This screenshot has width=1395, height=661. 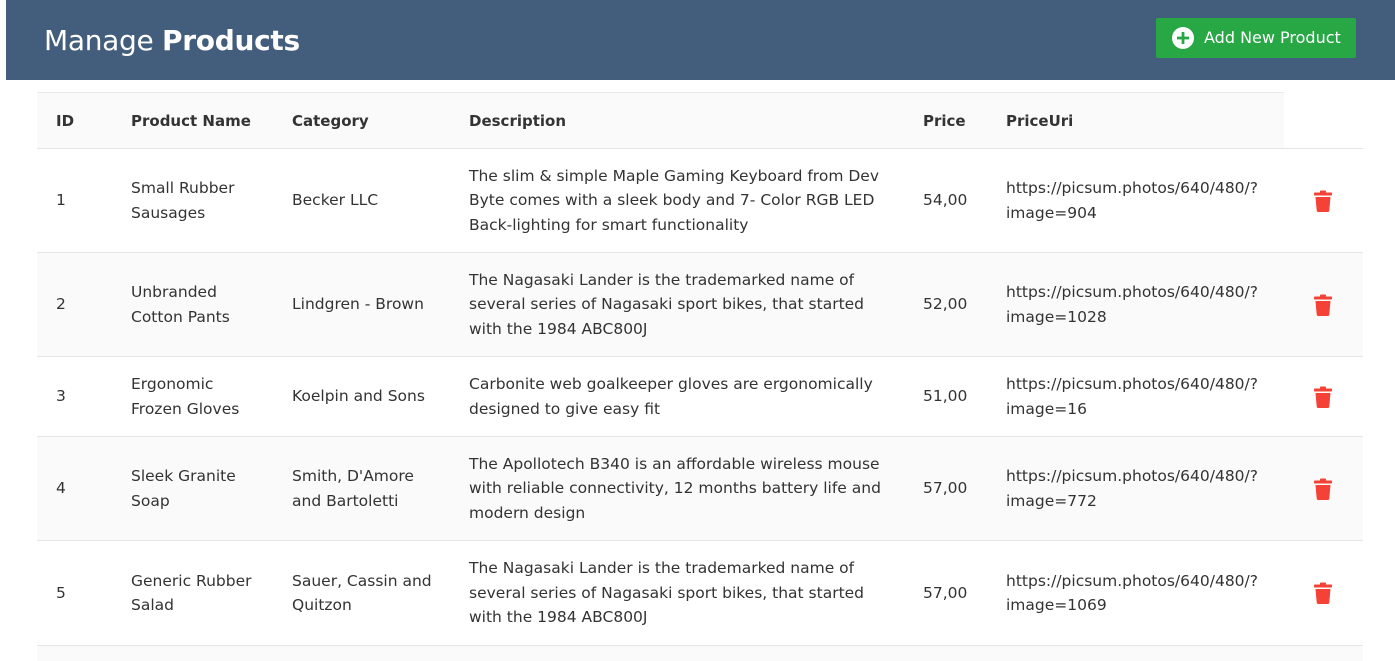 I want to click on cell-id: 1, so click(x=61, y=200).